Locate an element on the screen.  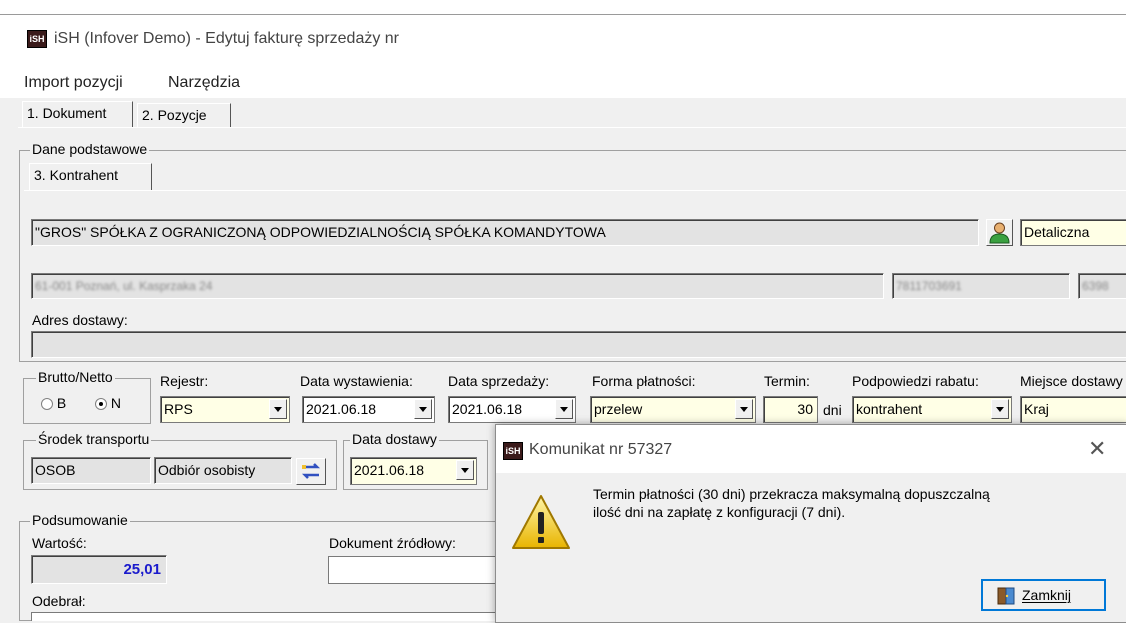
podpowiedzi-rabatu-value: kontrahent is located at coordinates (889, 409).